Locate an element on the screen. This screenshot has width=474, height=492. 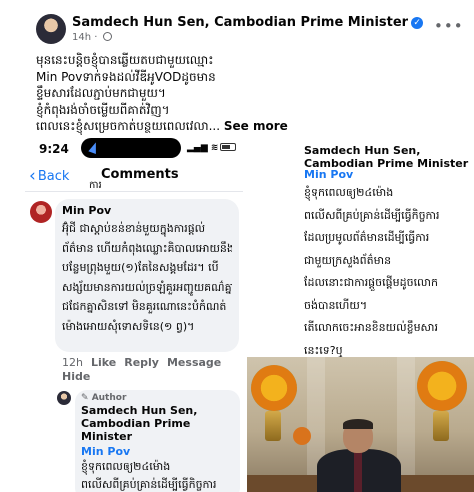
status-bar: 9:24 ▂▄▆ ≋ is located at coordinates (134, 148).